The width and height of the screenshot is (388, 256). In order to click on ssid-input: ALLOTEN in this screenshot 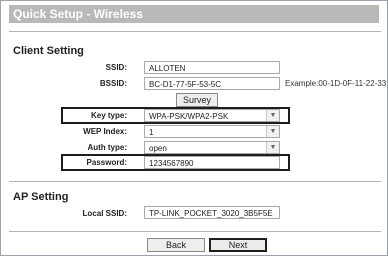, I will do `click(212, 67)`.